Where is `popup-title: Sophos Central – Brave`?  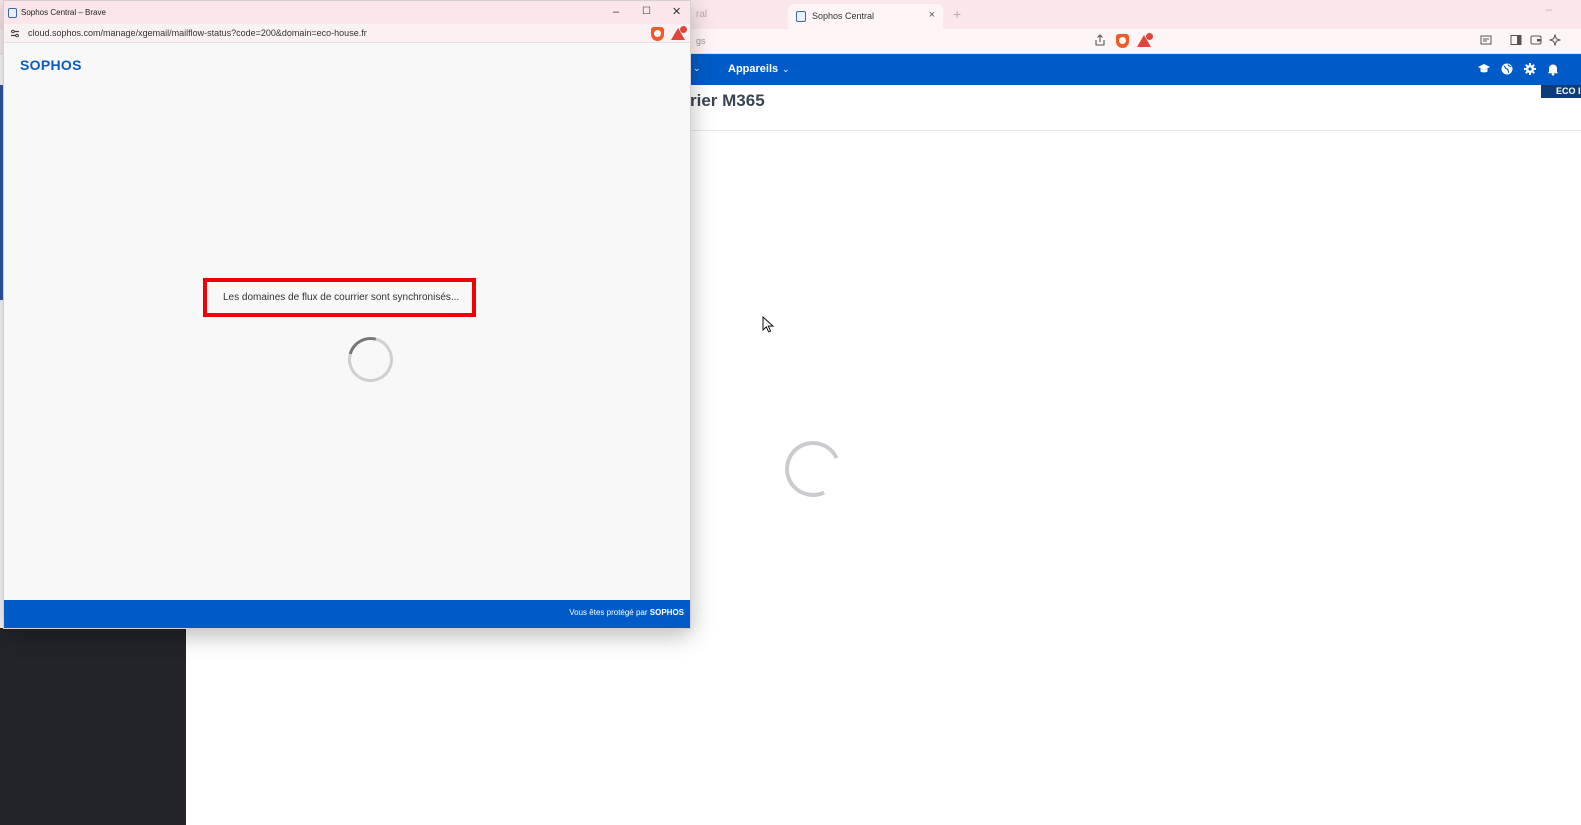 popup-title: Sophos Central – Brave is located at coordinates (63, 12).